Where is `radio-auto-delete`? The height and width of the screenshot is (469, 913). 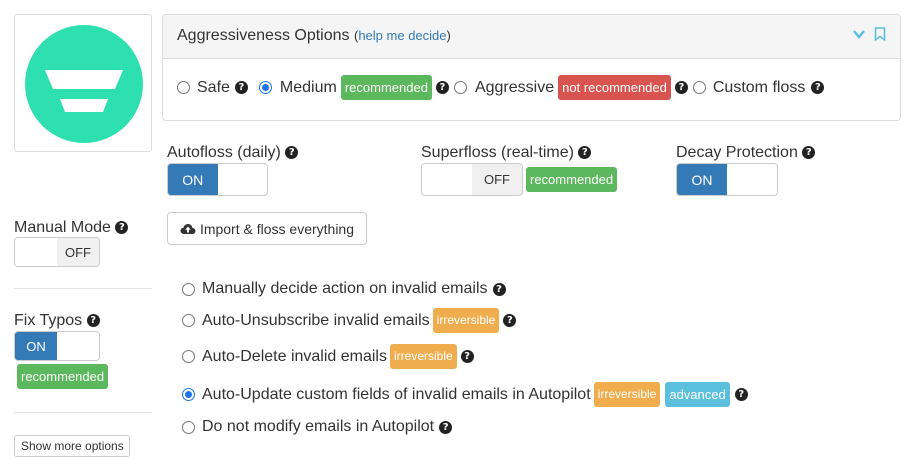 radio-auto-delete is located at coordinates (188, 356).